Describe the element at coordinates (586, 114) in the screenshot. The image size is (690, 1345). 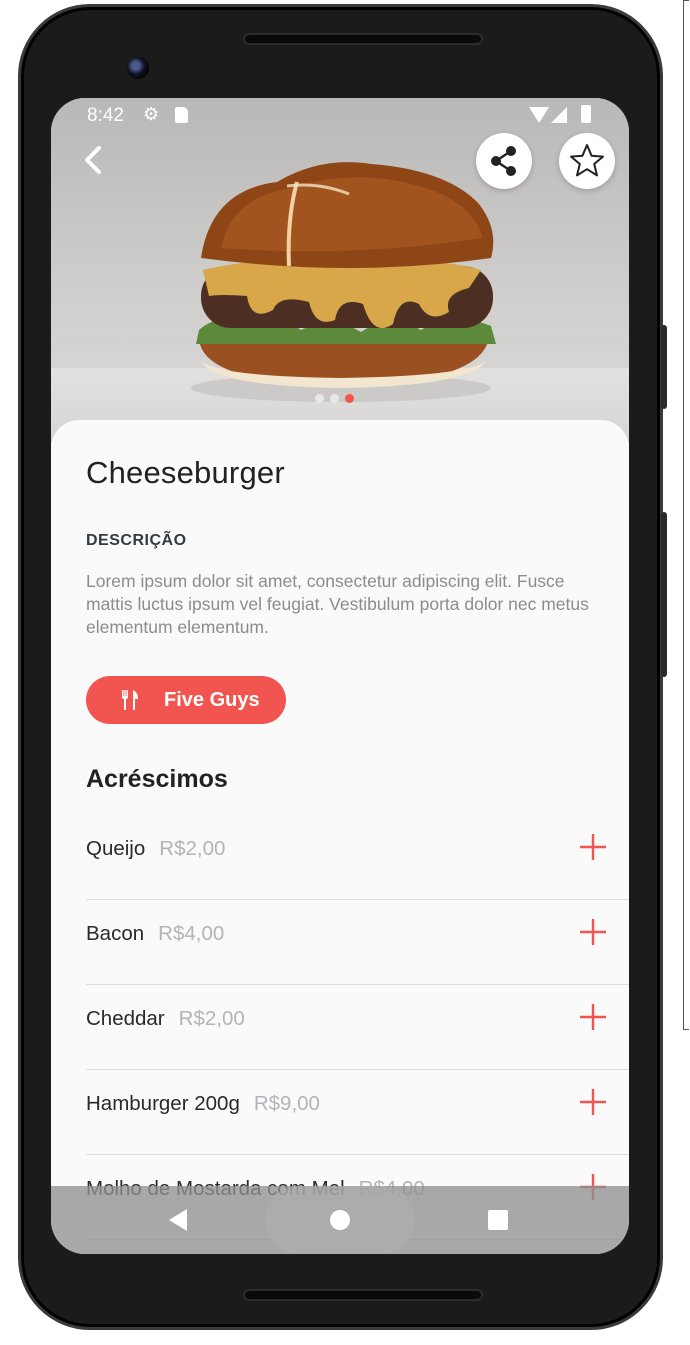
I see `battery-icon` at that location.